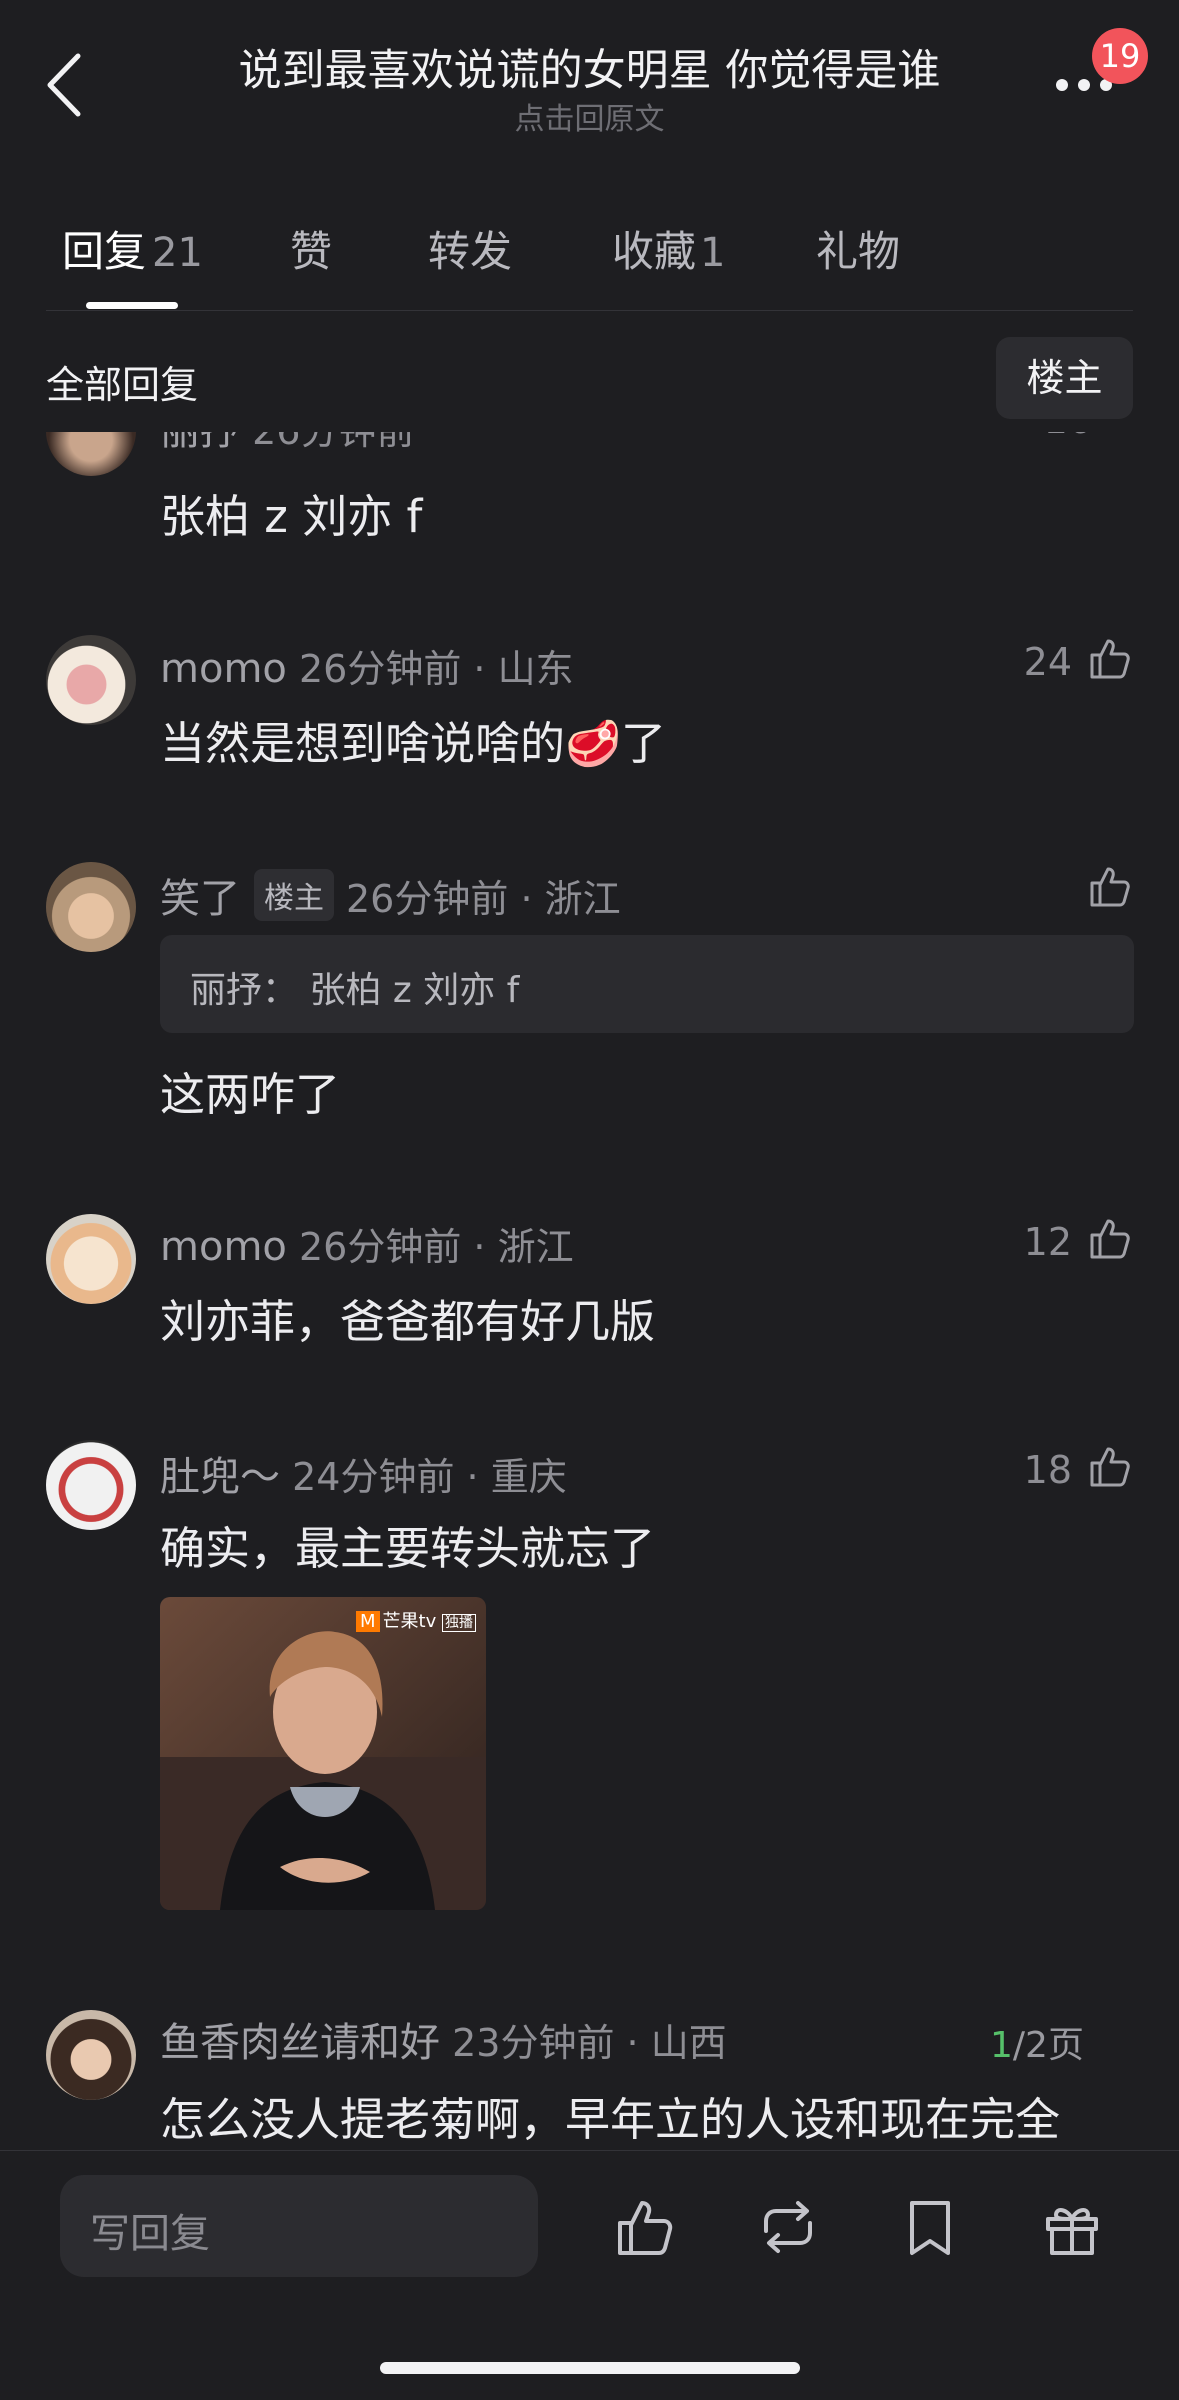 The width and height of the screenshot is (1179, 2400). I want to click on comment-text: 确实，最主要转头就忘了, so click(408, 1548).